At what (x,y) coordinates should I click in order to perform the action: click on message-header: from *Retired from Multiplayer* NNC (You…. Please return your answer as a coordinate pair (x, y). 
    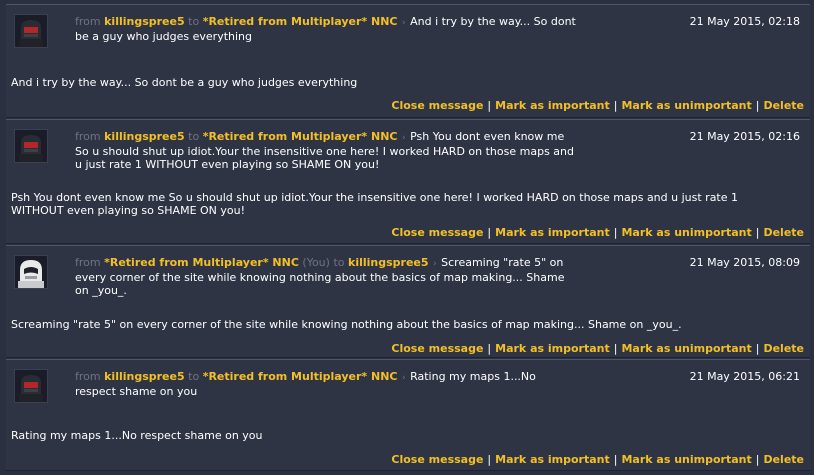
    Looking at the image, I should click on (327, 276).